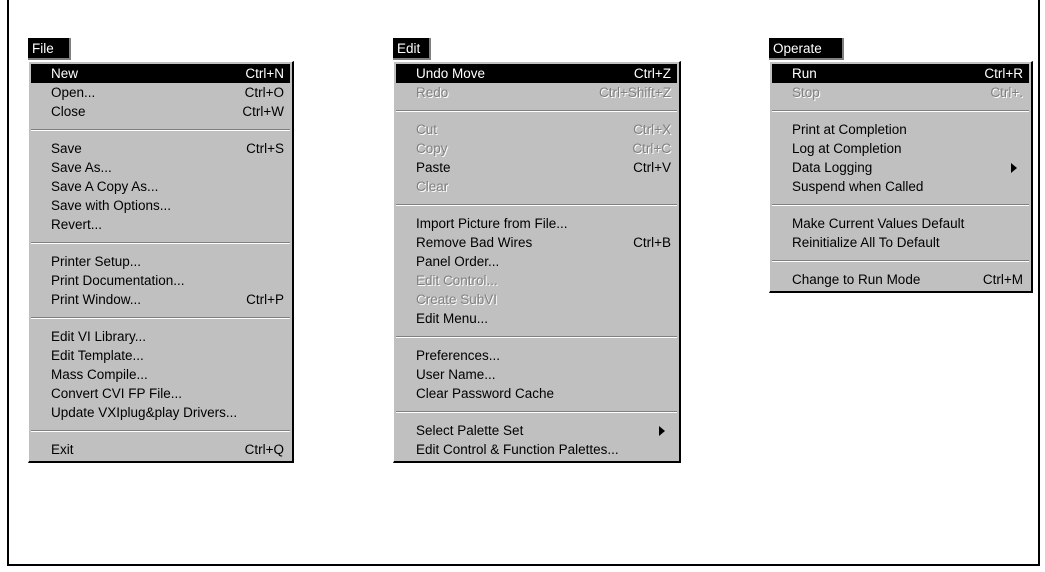  Describe the element at coordinates (652, 129) in the screenshot. I see `menu-item-shortcut: Ctrl+X` at that location.